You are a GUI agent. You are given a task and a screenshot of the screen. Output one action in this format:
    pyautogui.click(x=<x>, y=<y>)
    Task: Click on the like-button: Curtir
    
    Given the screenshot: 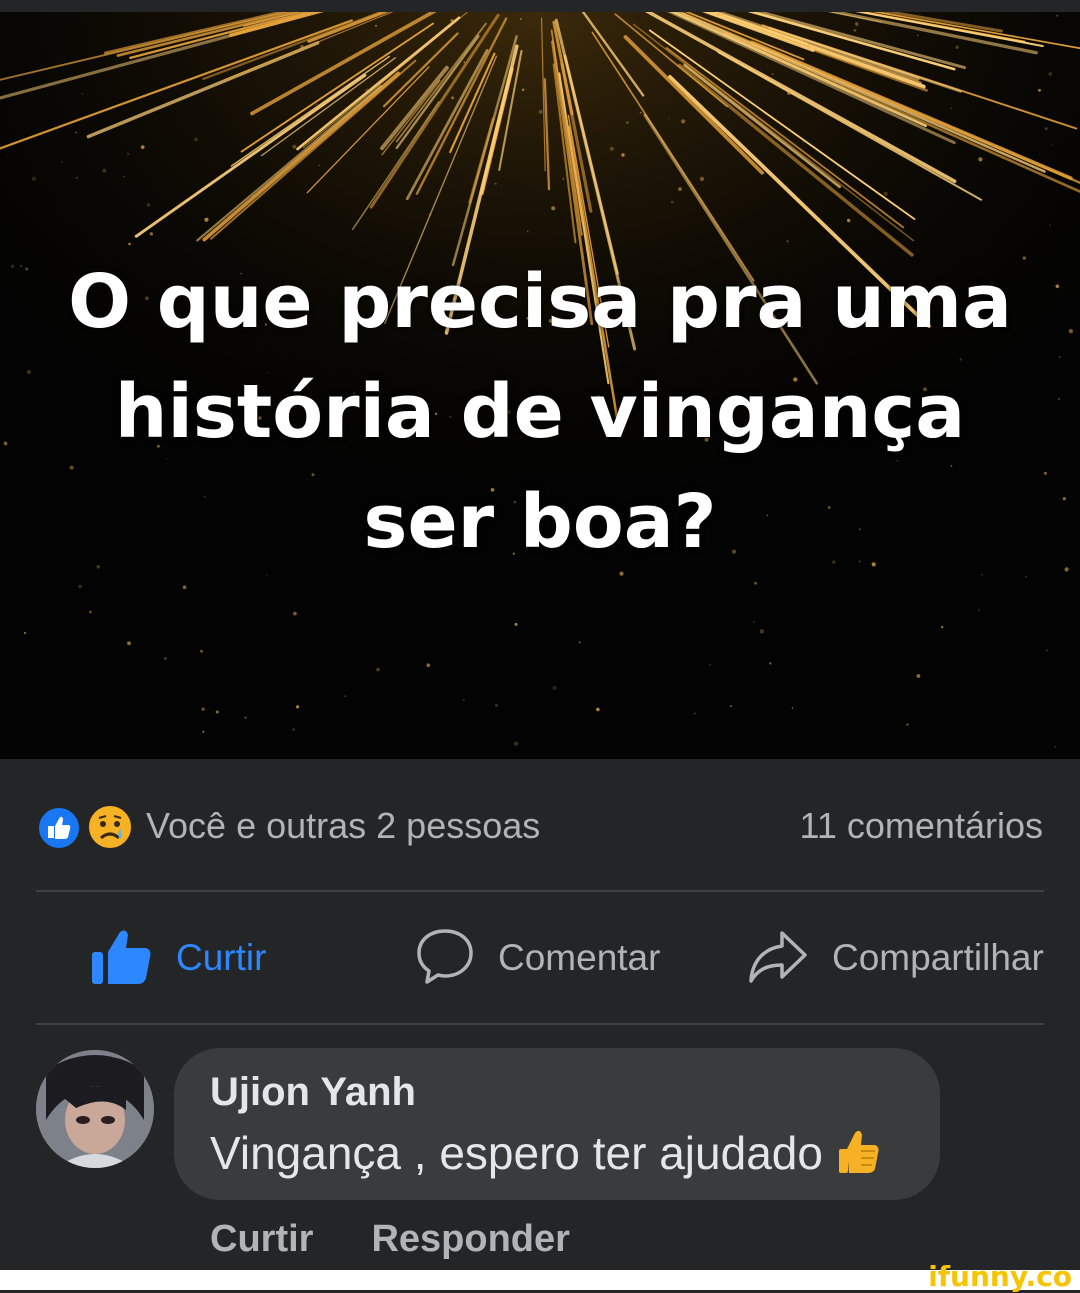 What is the action you would take?
    pyautogui.click(x=178, y=958)
    